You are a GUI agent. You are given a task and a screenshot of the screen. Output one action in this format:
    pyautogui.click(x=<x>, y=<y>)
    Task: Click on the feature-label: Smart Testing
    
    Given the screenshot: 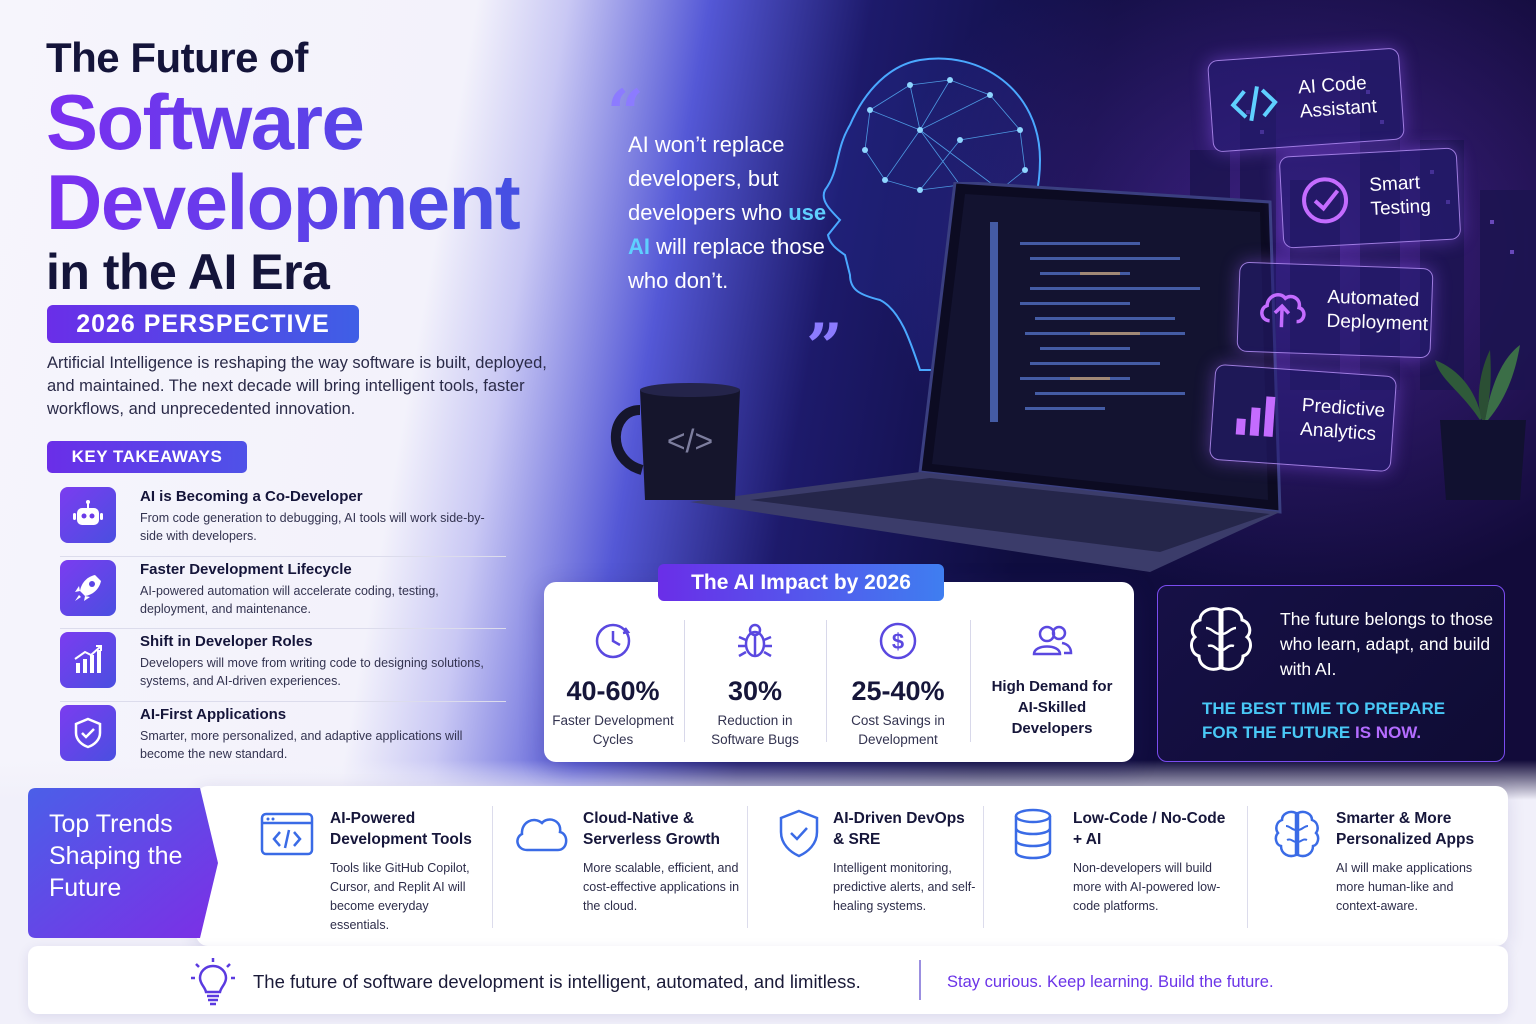 What is the action you would take?
    pyautogui.click(x=1400, y=196)
    